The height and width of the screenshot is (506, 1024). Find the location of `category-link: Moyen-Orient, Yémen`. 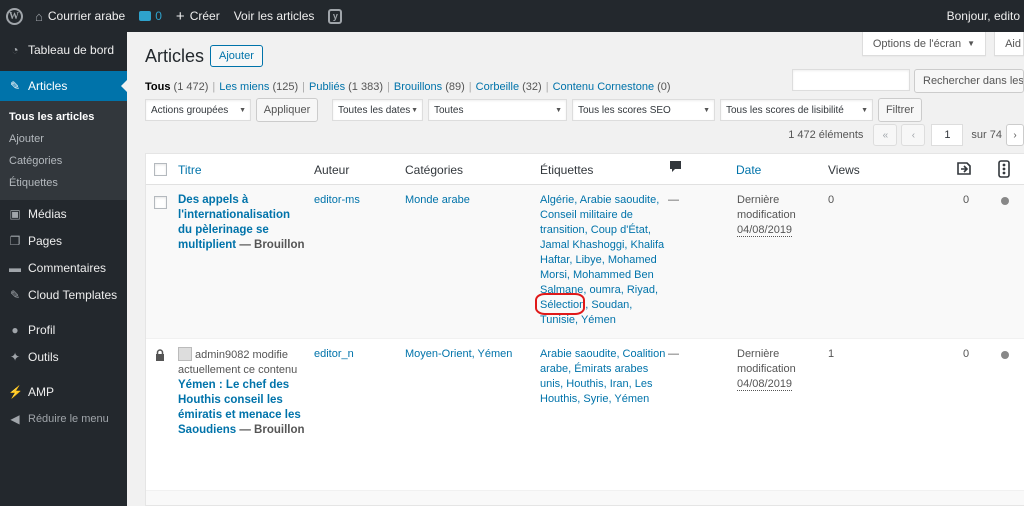

category-link: Moyen-Orient, Yémen is located at coordinates (458, 354).